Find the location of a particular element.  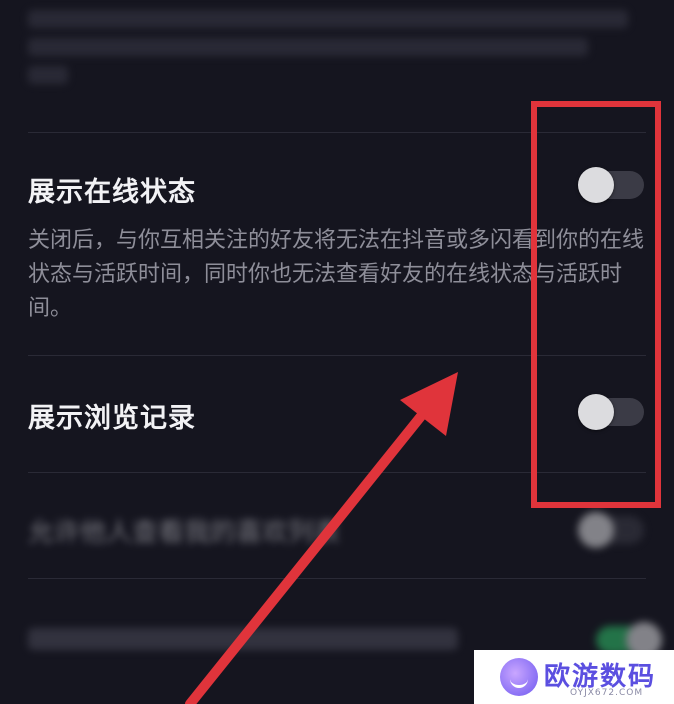

smiley-logo-icon is located at coordinates (519, 677).